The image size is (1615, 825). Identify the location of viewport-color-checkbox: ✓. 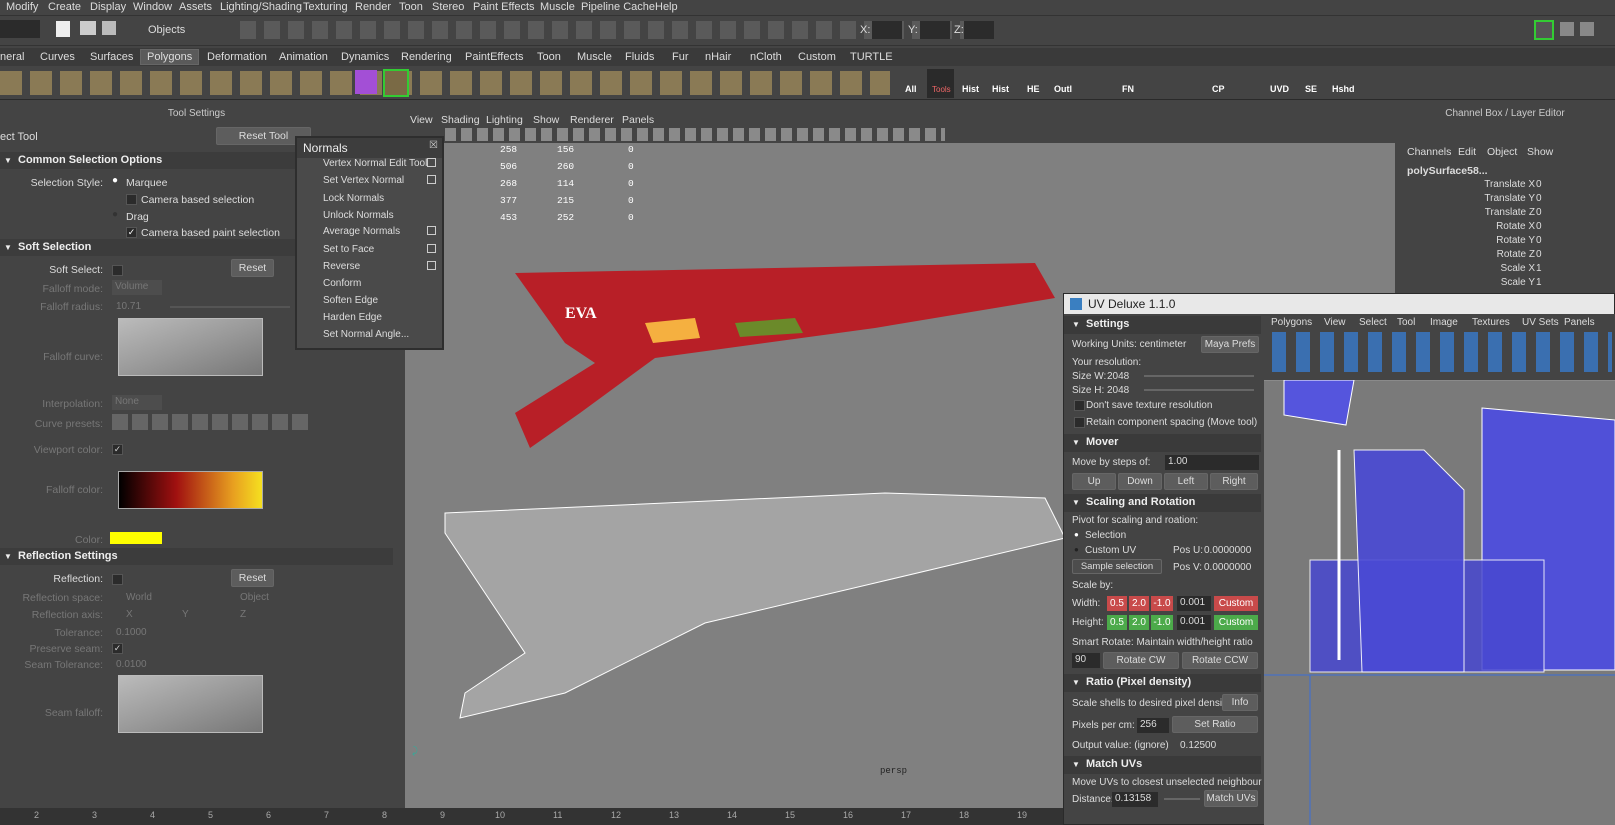
(117, 449).